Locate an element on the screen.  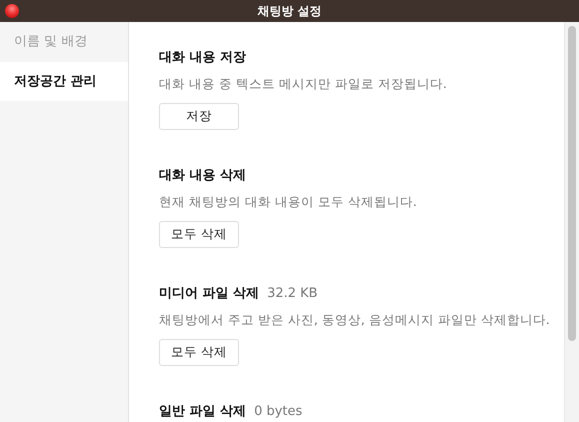
scrollbar is located at coordinates (571, 222).